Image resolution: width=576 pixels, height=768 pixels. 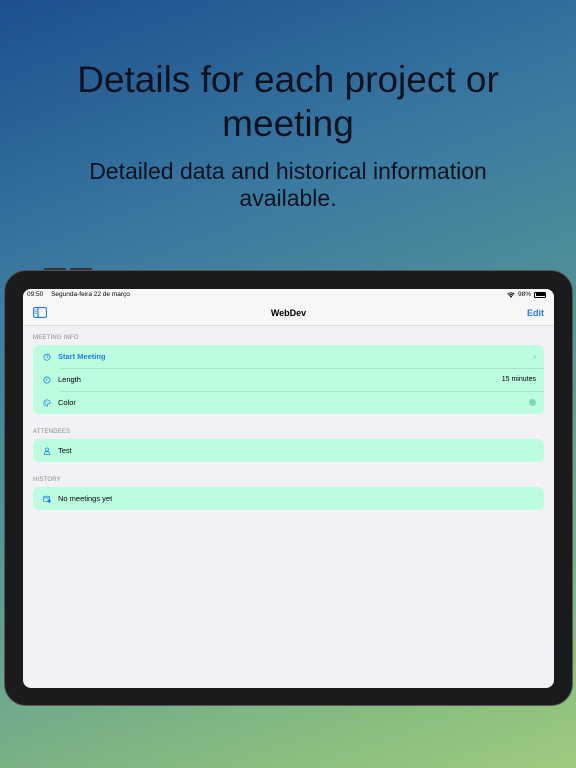 I want to click on status-time: 09:50, so click(x=35, y=294).